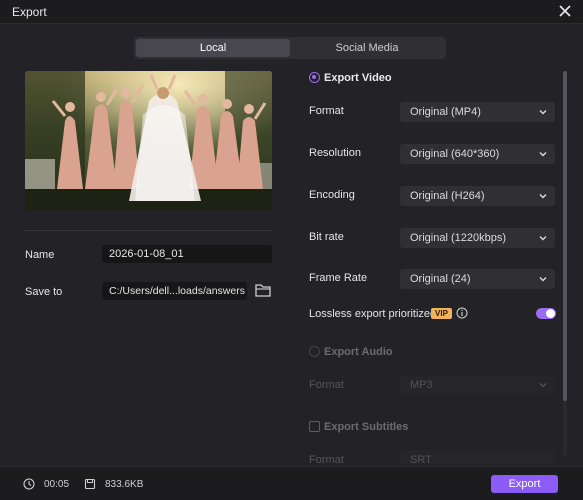 This screenshot has height=500, width=583. Describe the element at coordinates (314, 351) in the screenshot. I see `export-audio-radio` at that location.